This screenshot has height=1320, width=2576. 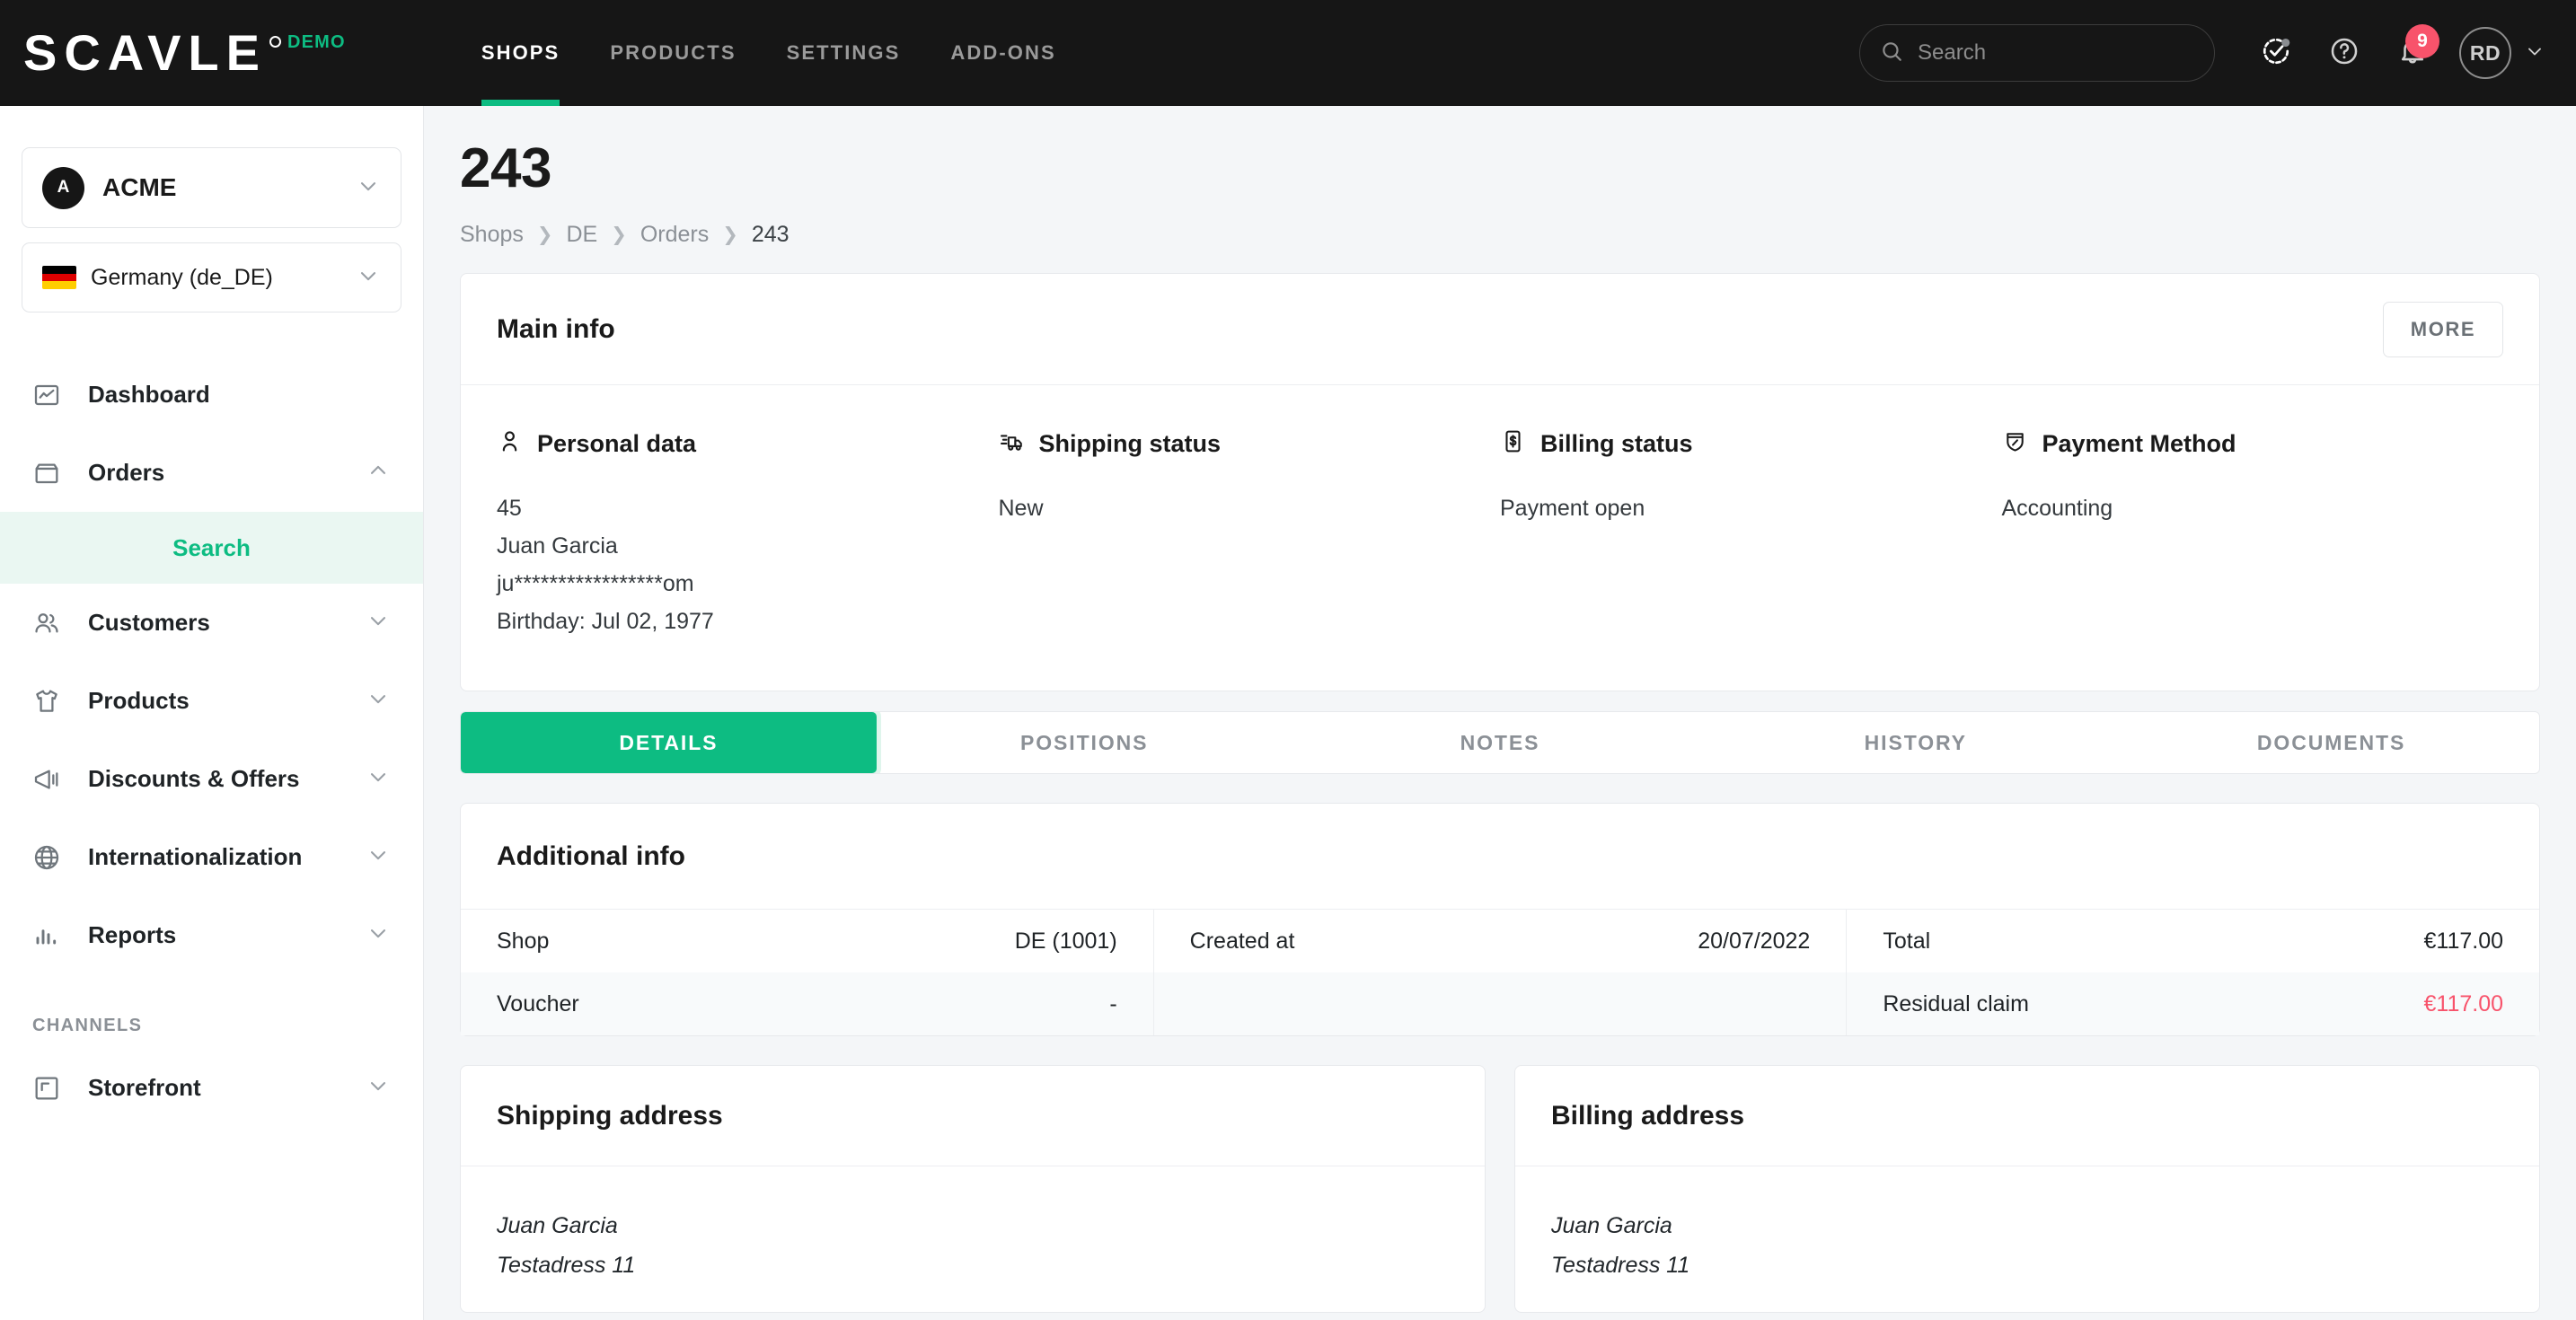 I want to click on row-key: Total, so click(x=1907, y=941).